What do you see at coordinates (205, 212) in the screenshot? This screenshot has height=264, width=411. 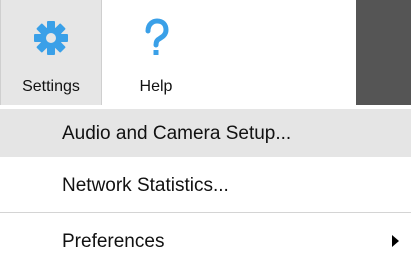 I see `menu-separator` at bounding box center [205, 212].